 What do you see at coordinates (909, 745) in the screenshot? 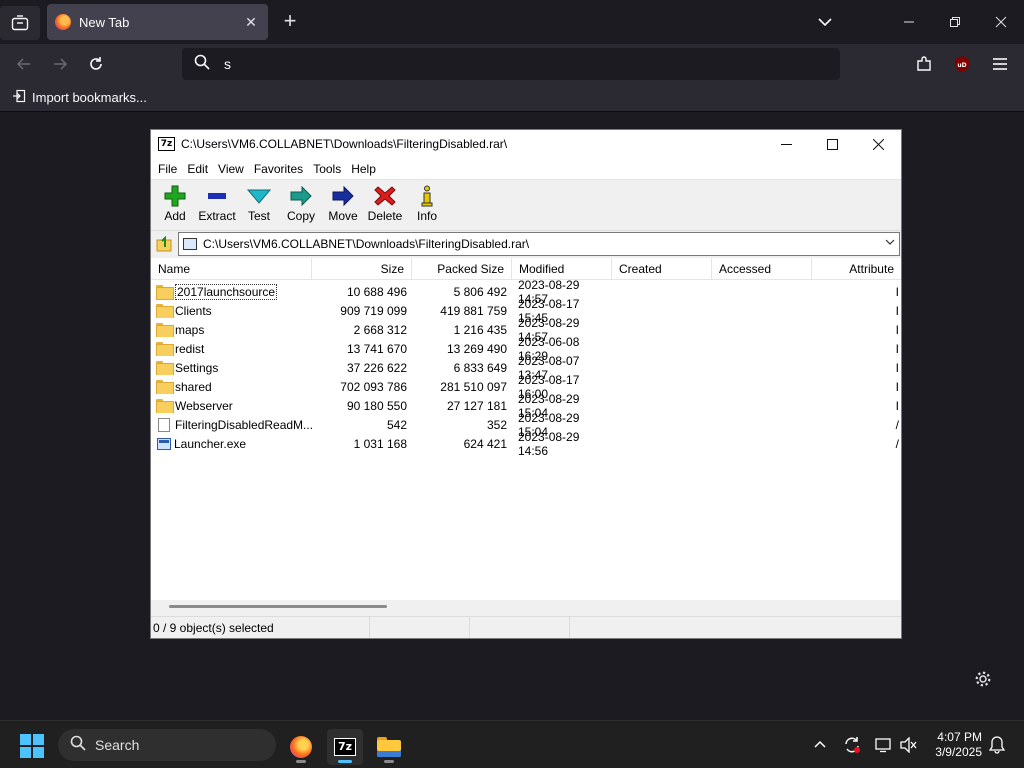
I see `volume-muted-icon` at bounding box center [909, 745].